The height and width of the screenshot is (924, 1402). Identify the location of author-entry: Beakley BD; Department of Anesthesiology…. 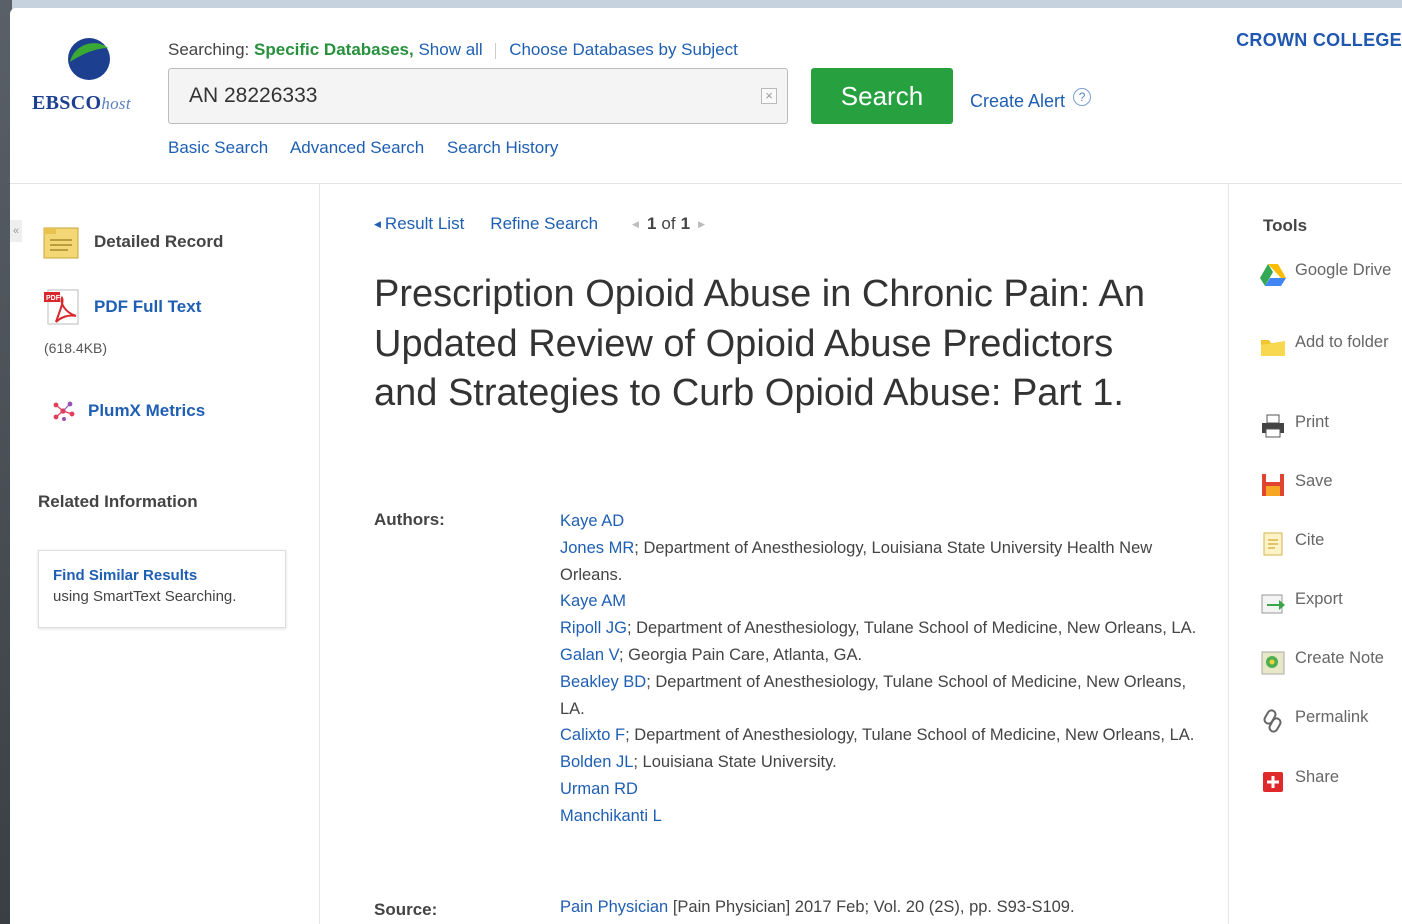
(880, 696).